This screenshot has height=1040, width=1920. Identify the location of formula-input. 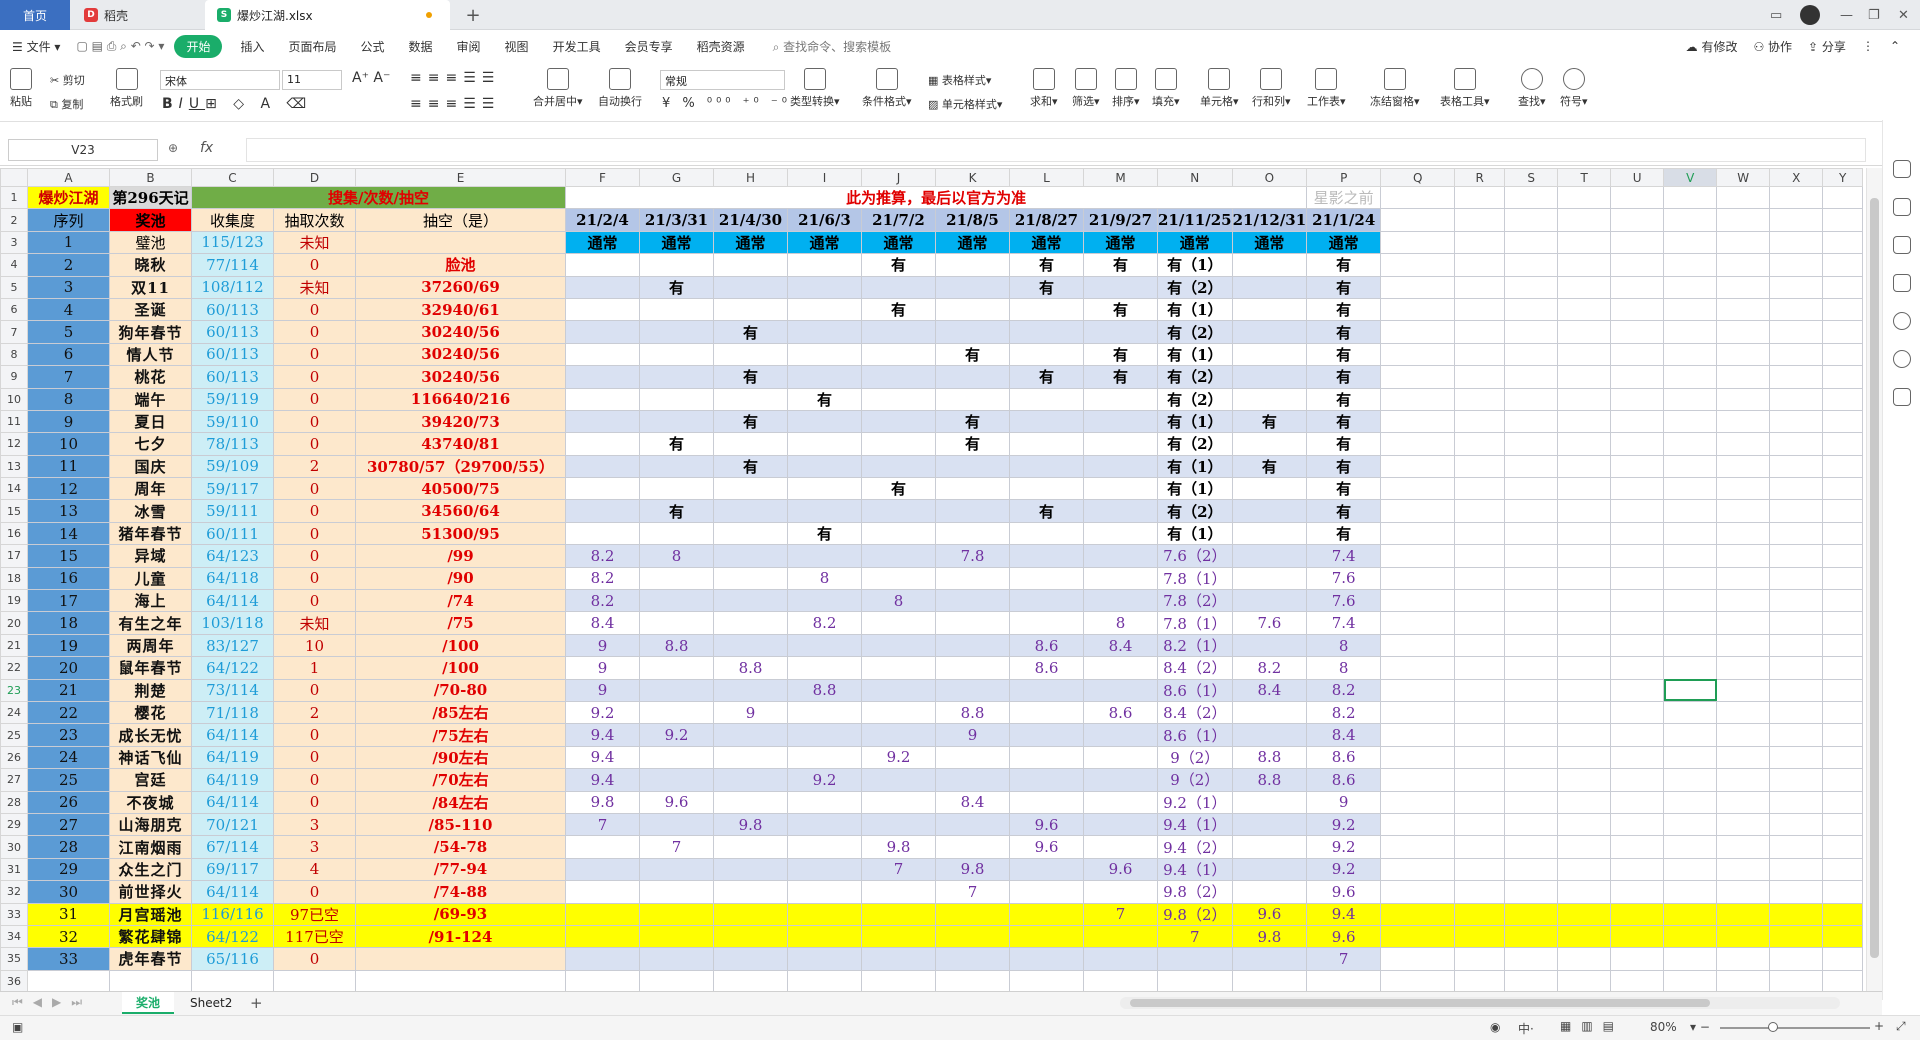
(1056, 150).